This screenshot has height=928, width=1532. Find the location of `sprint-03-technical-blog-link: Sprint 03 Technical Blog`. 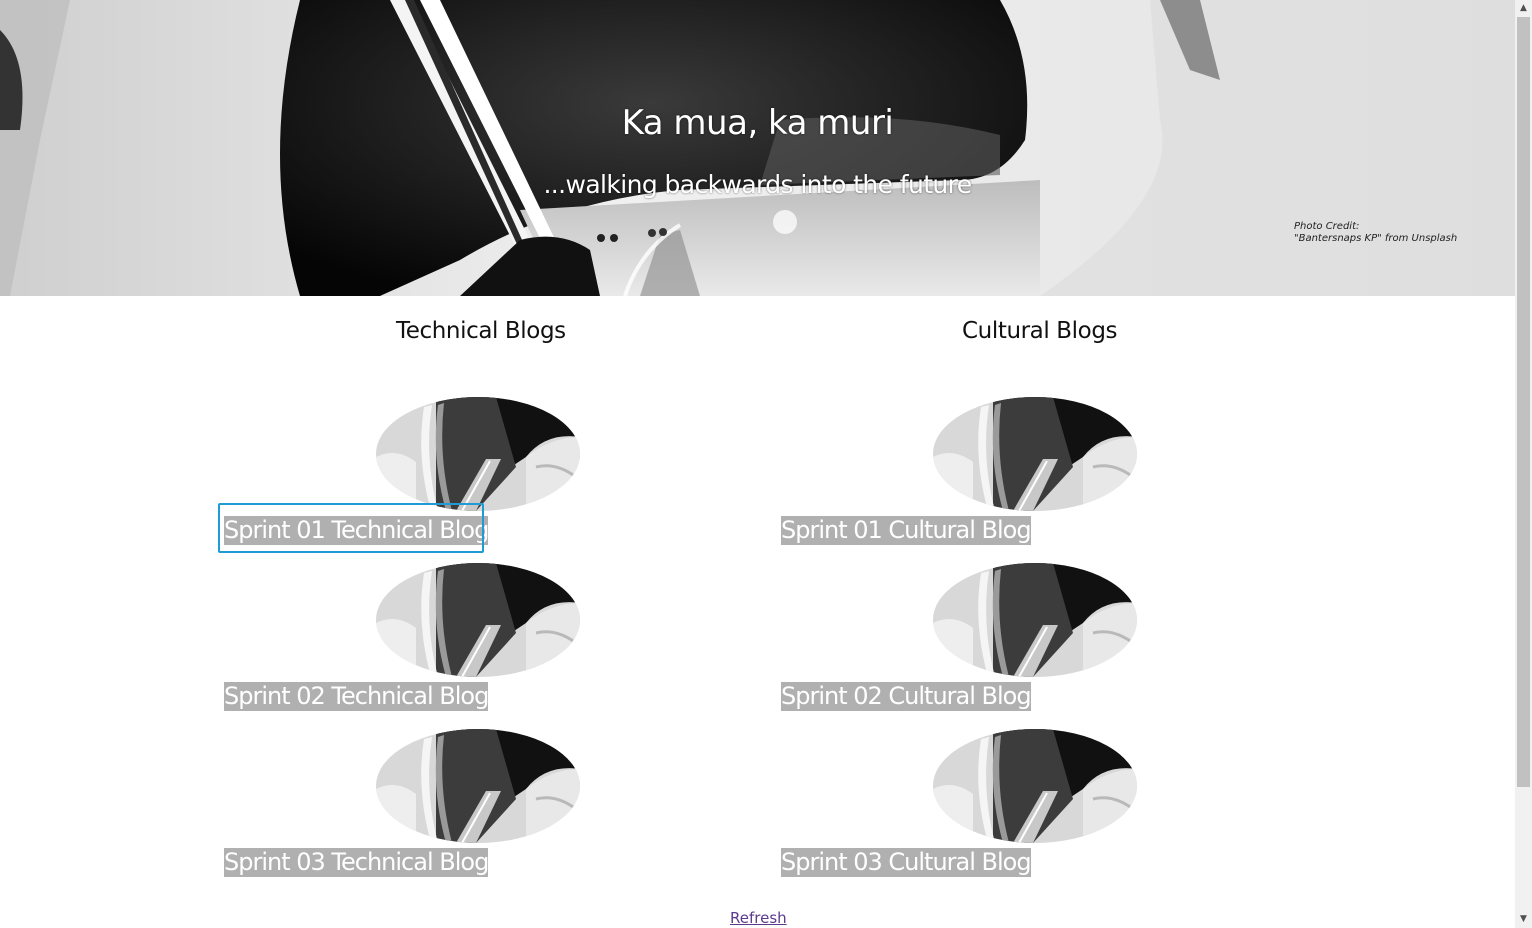

sprint-03-technical-blog-link: Sprint 03 Technical Blog is located at coordinates (356, 862).